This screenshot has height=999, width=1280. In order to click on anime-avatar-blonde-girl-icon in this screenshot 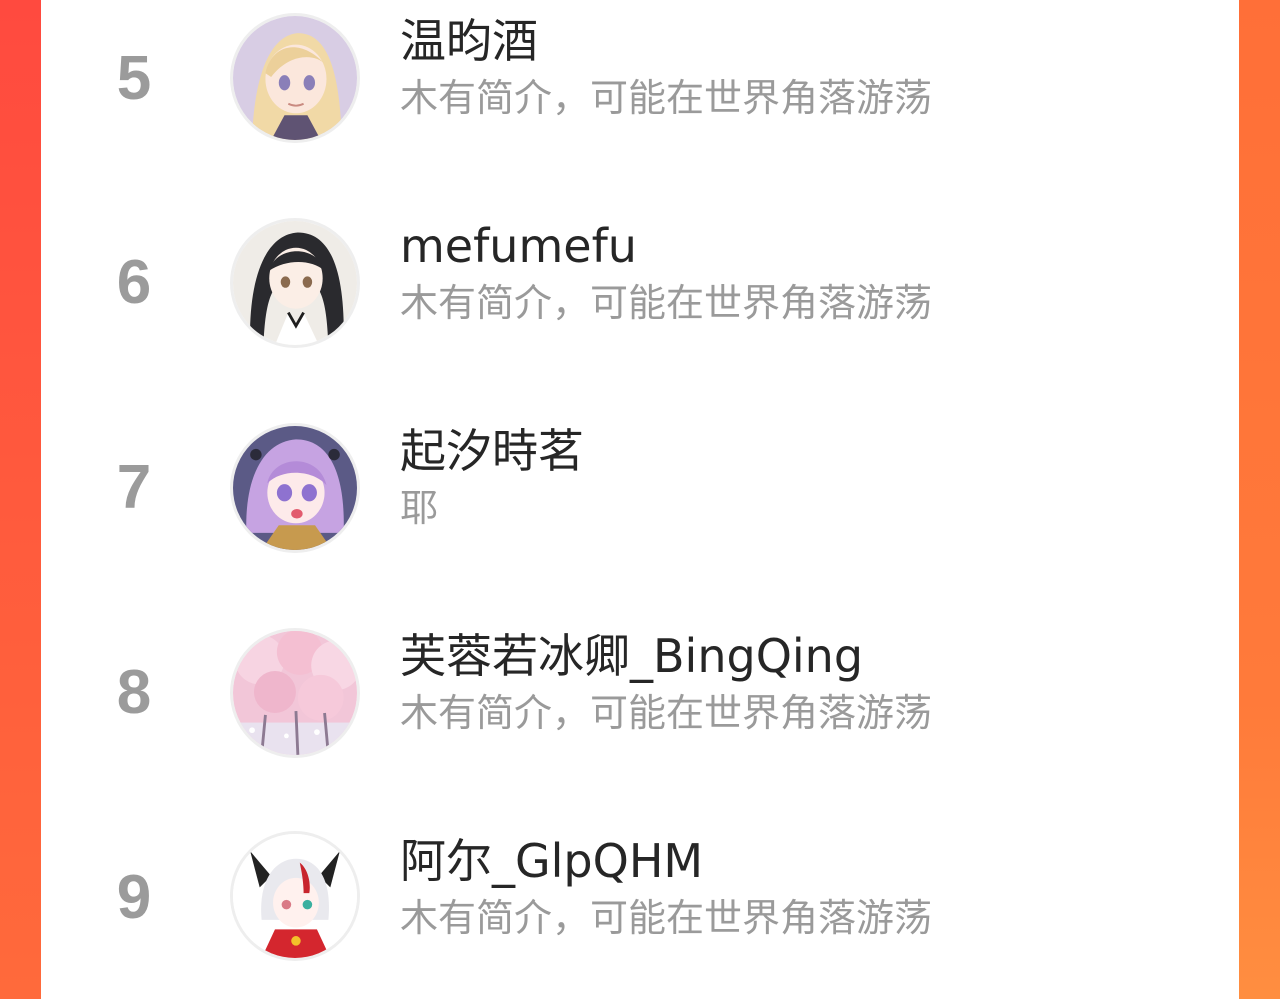, I will do `click(295, 78)`.